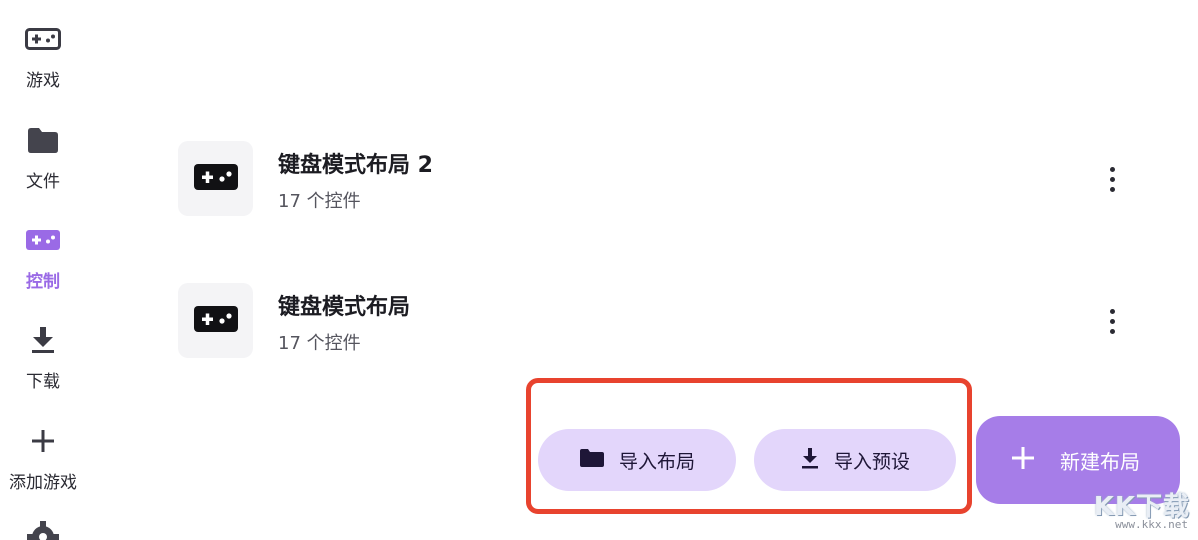  I want to click on sidebar-item-label: 下载, so click(43, 382).